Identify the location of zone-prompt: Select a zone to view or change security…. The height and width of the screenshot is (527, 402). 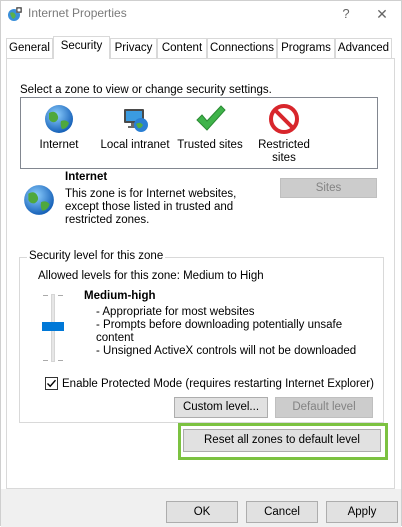
(146, 90).